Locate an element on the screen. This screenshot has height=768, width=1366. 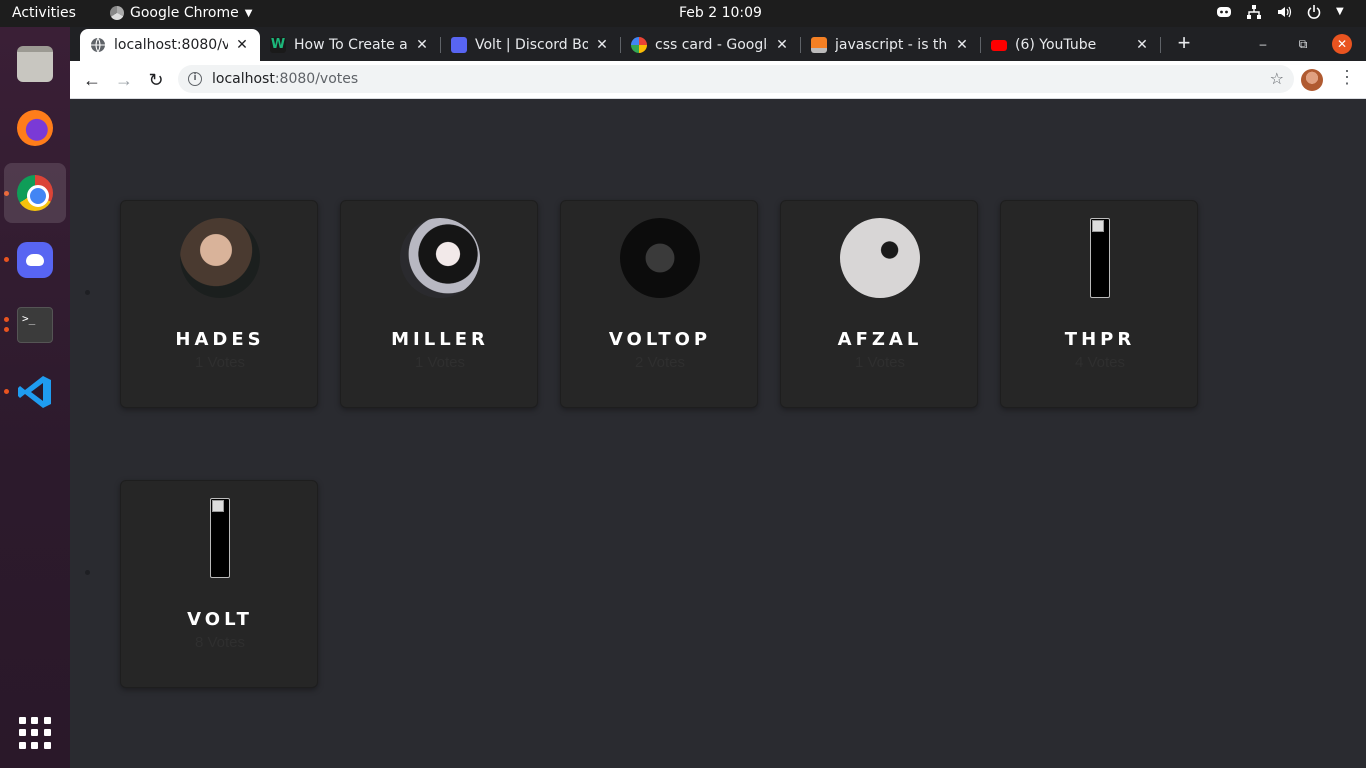
dock-chrome is located at coordinates (35, 193).